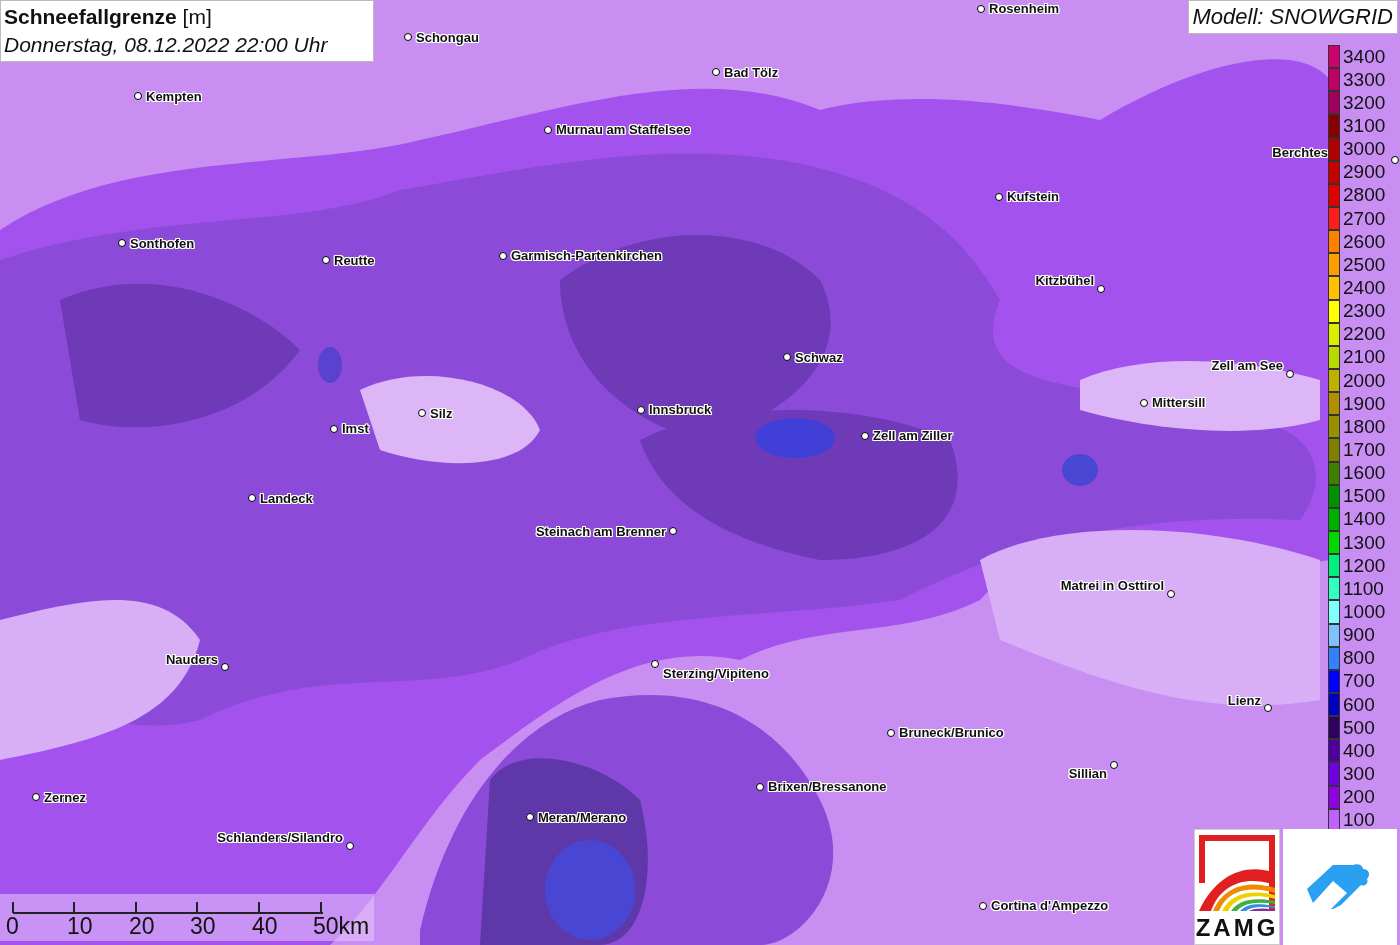 The image size is (1400, 945). What do you see at coordinates (1112, 586) in the screenshot?
I see `city-label: Matrei in Osttirol` at bounding box center [1112, 586].